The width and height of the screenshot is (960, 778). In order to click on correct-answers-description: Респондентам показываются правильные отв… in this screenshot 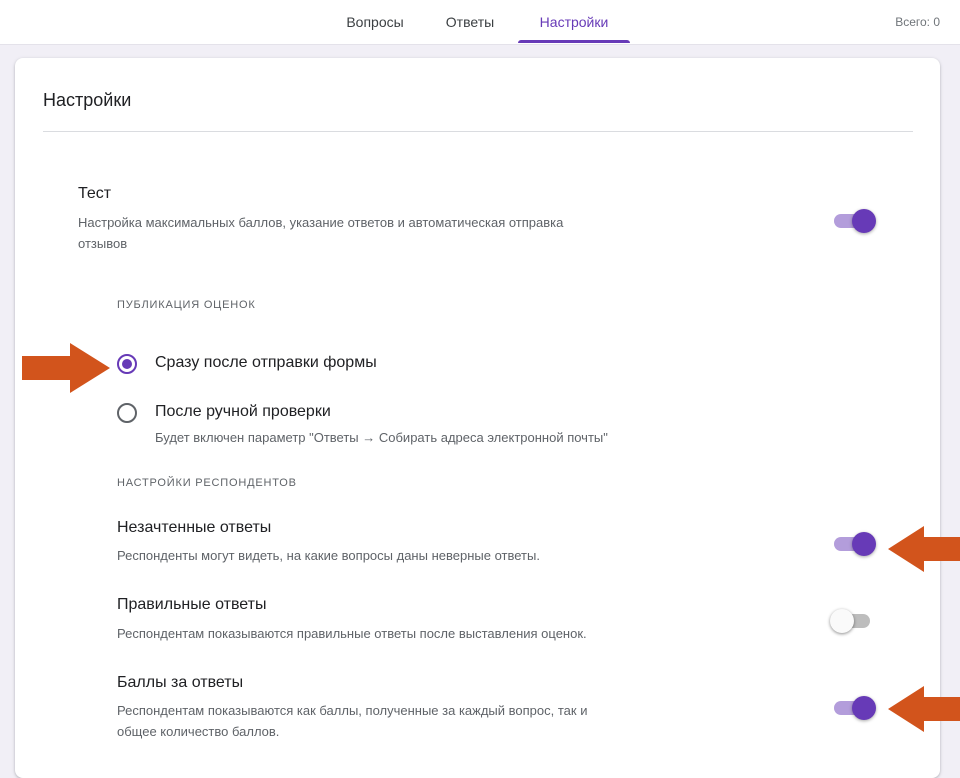, I will do `click(352, 633)`.